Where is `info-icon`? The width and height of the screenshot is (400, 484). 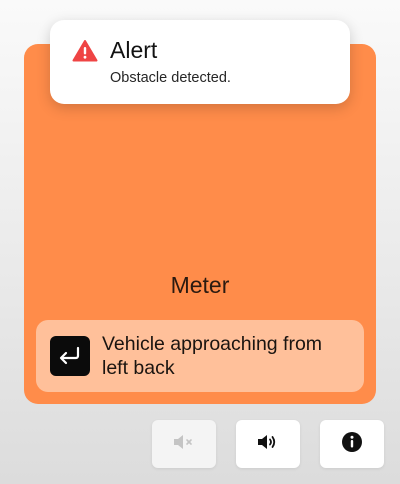 info-icon is located at coordinates (352, 444).